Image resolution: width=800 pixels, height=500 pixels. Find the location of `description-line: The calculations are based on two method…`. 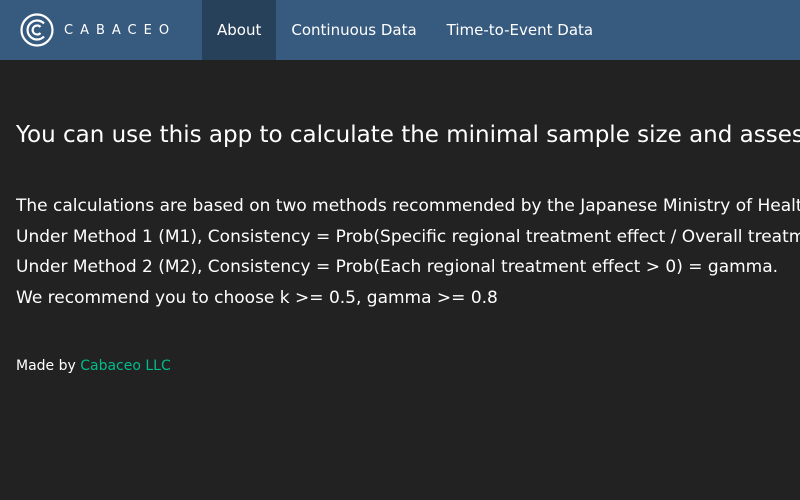

description-line: The calculations are based on two method… is located at coordinates (408, 206).